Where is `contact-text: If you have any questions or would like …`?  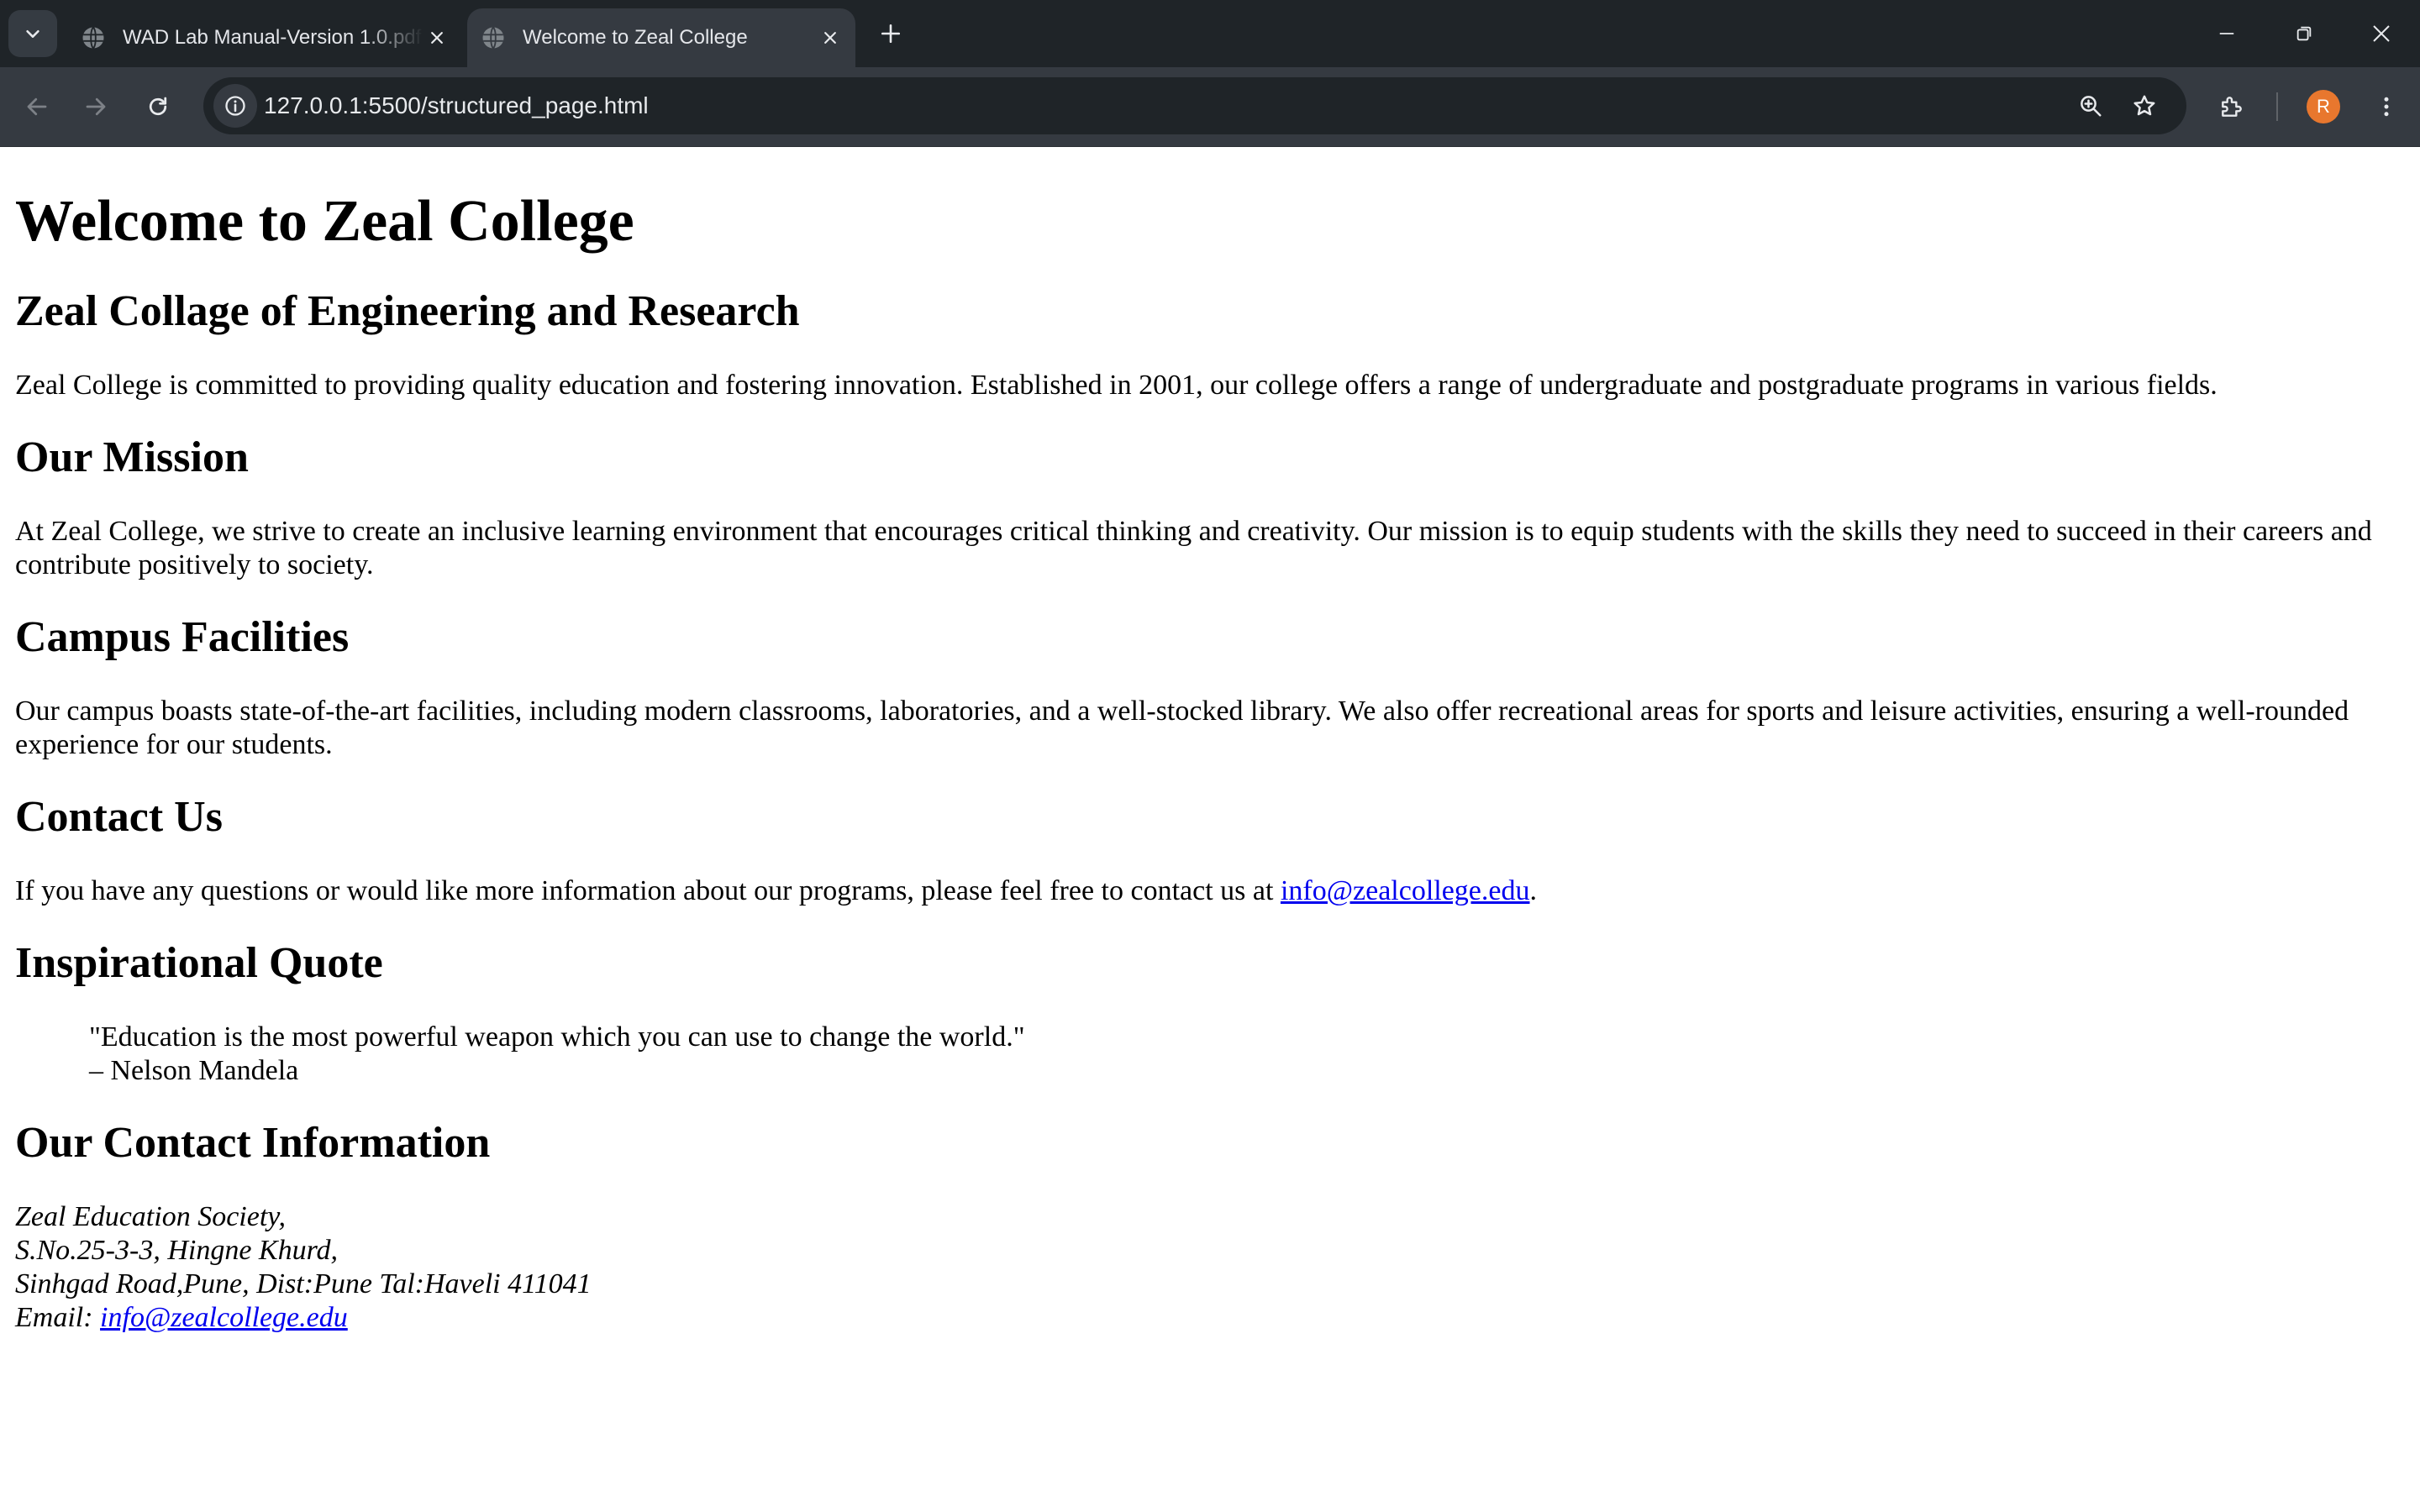
contact-text: If you have any questions or would like … is located at coordinates (648, 890).